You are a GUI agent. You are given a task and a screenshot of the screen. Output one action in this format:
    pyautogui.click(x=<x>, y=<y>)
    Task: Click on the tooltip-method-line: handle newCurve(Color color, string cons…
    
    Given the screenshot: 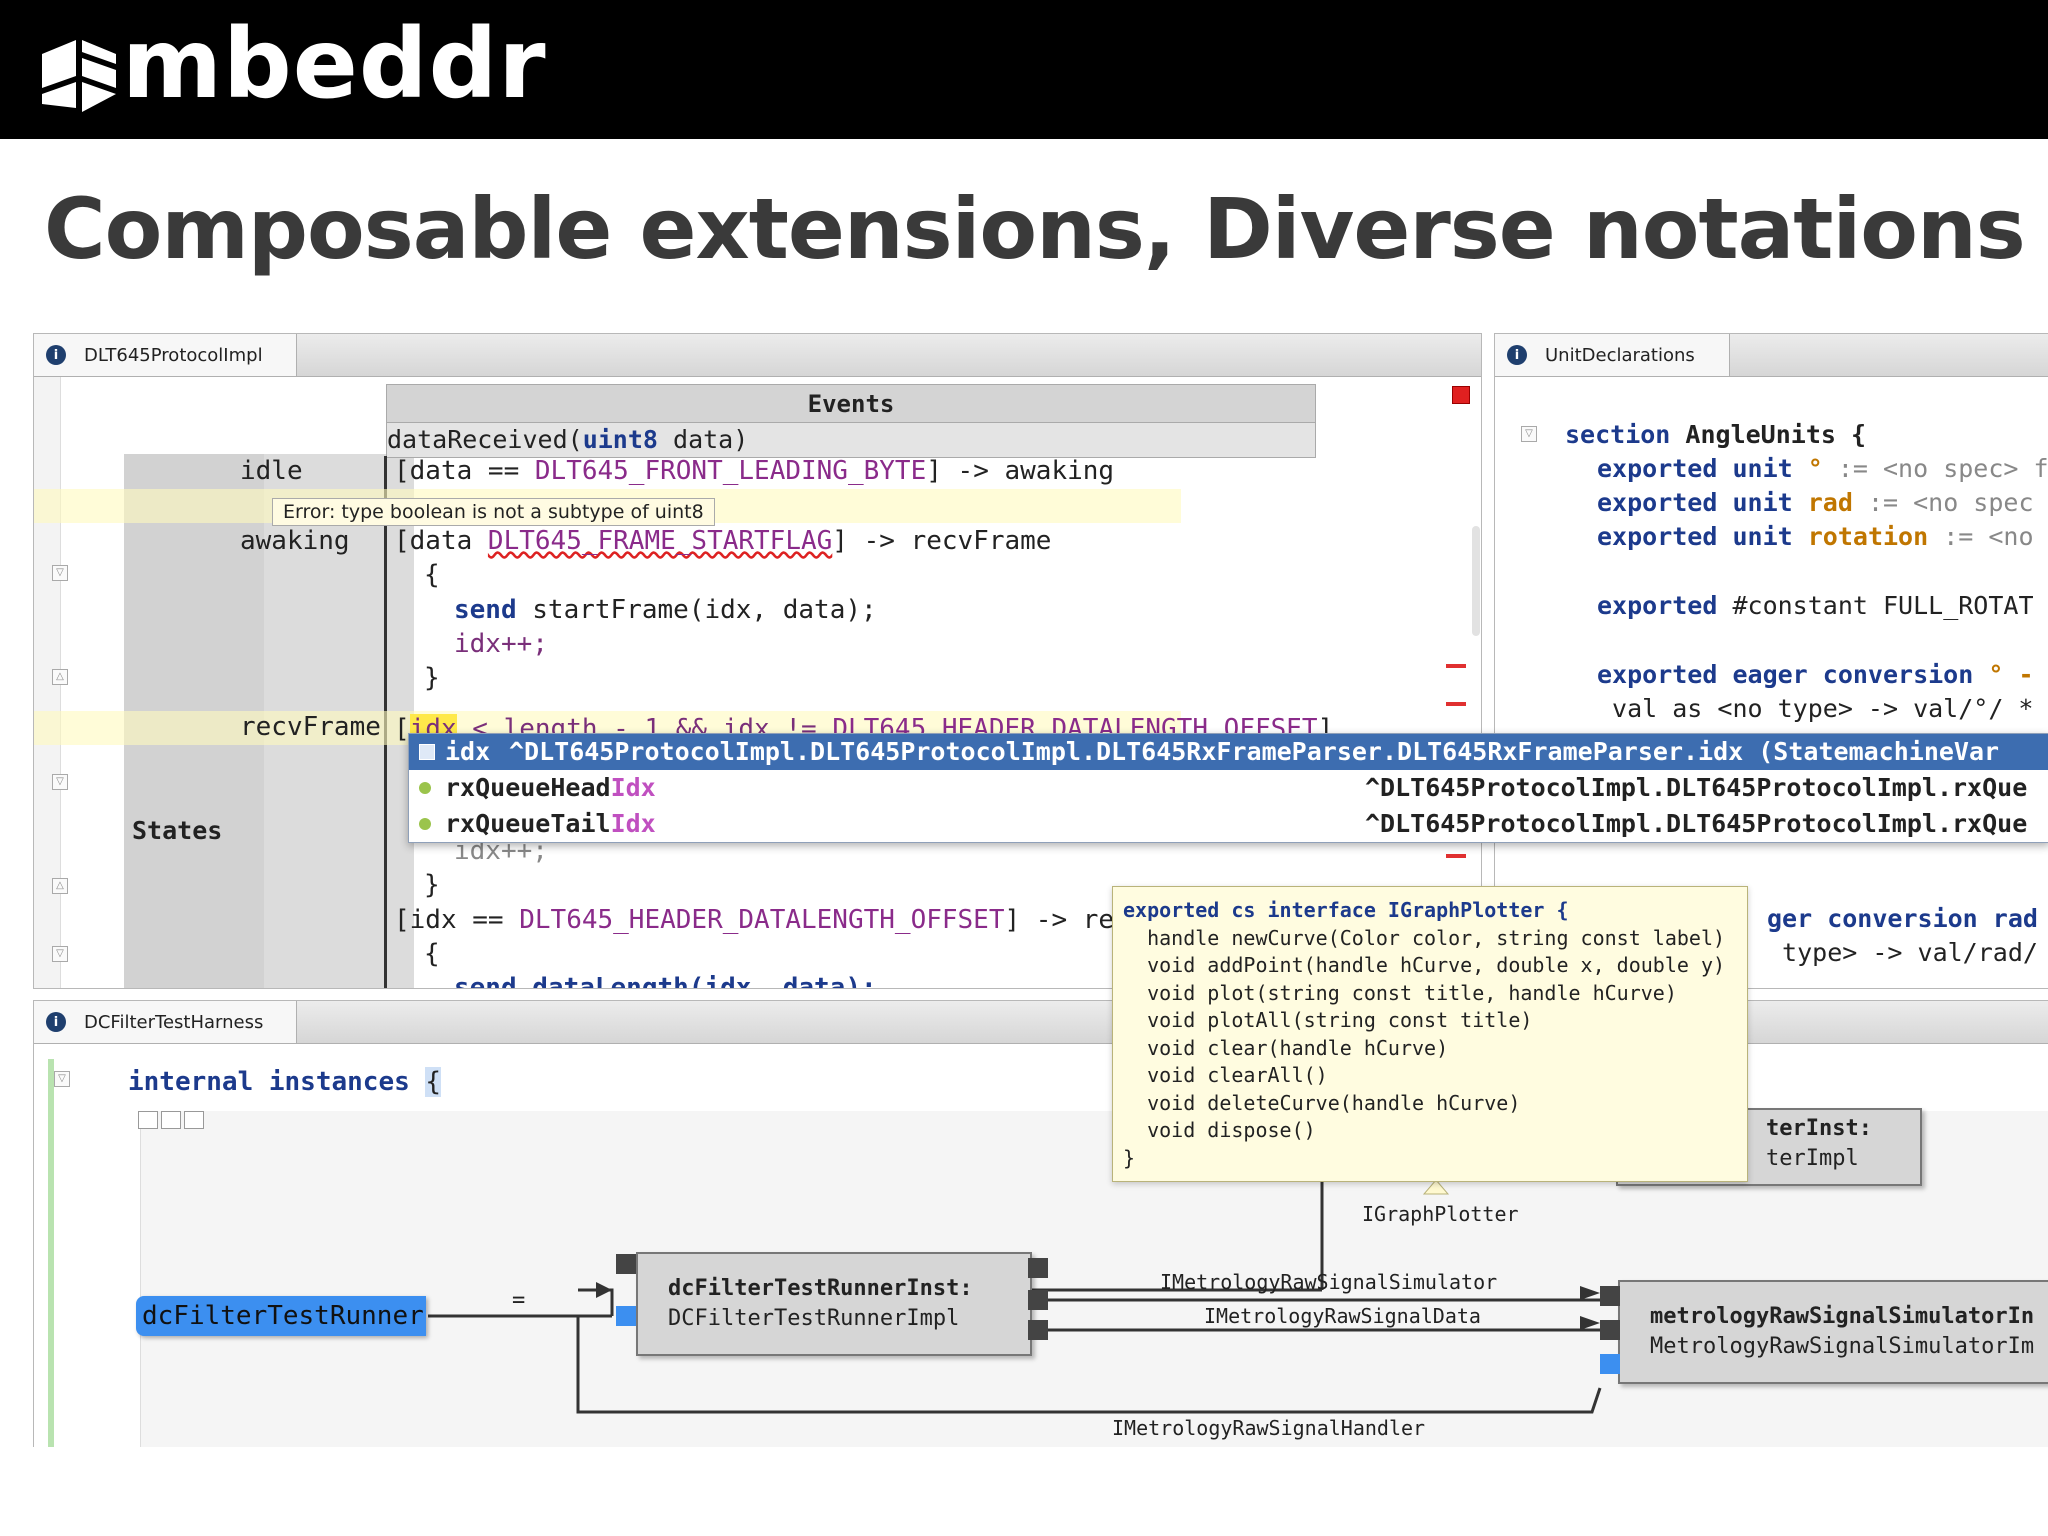 What is the action you would take?
    pyautogui.click(x=1424, y=937)
    